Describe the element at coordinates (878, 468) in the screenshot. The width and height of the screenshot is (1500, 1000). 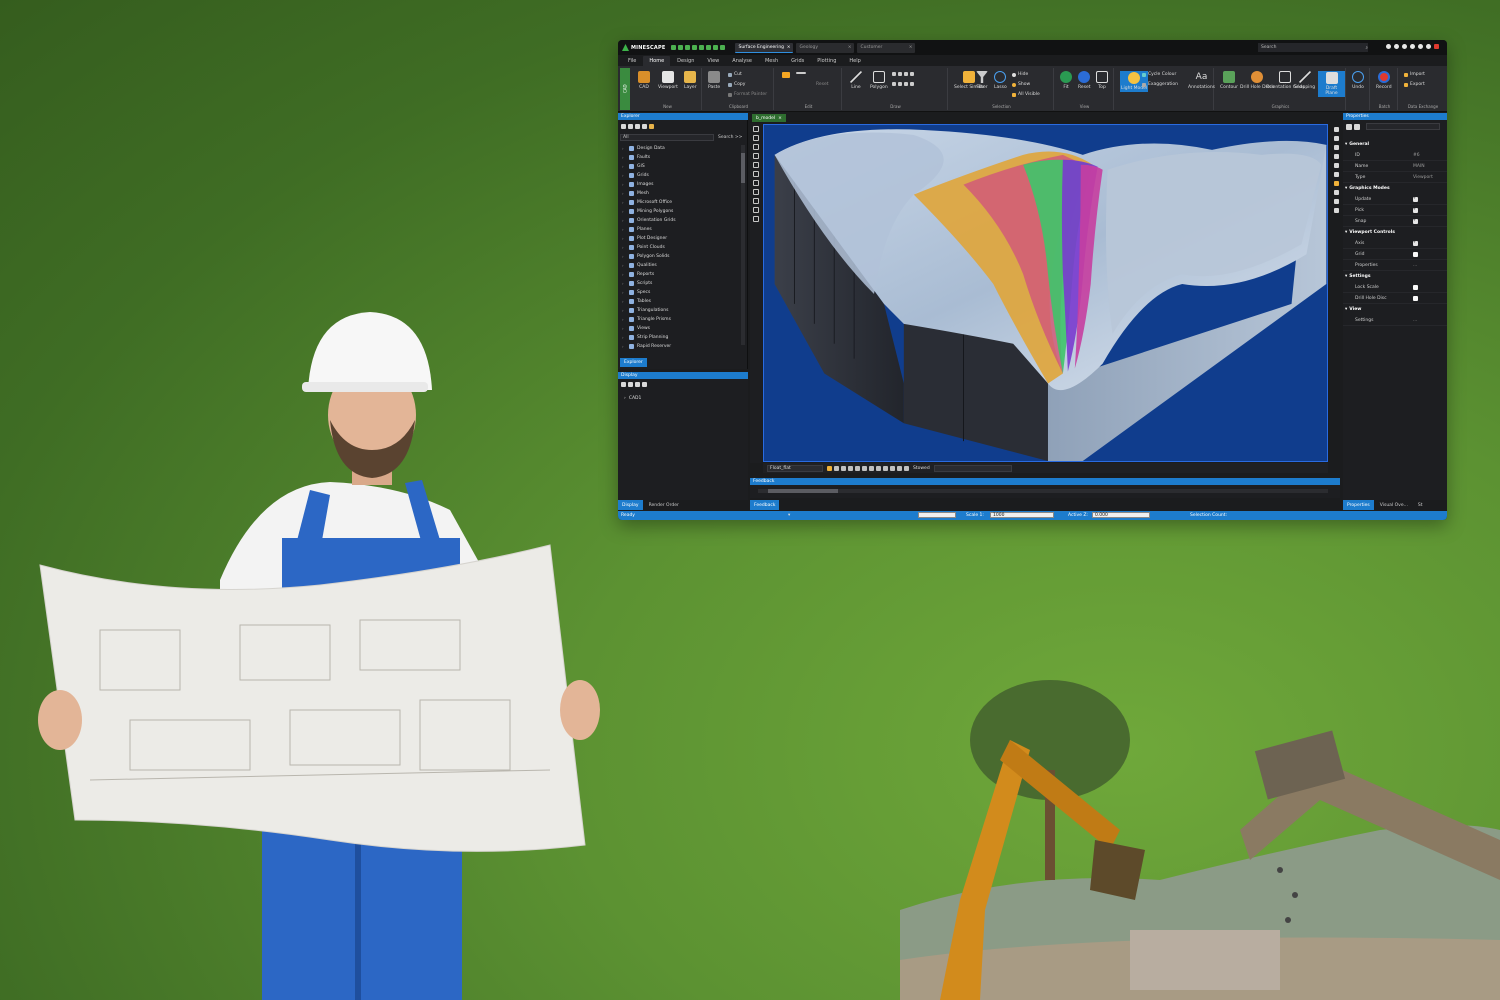
I see `measure-icon` at that location.